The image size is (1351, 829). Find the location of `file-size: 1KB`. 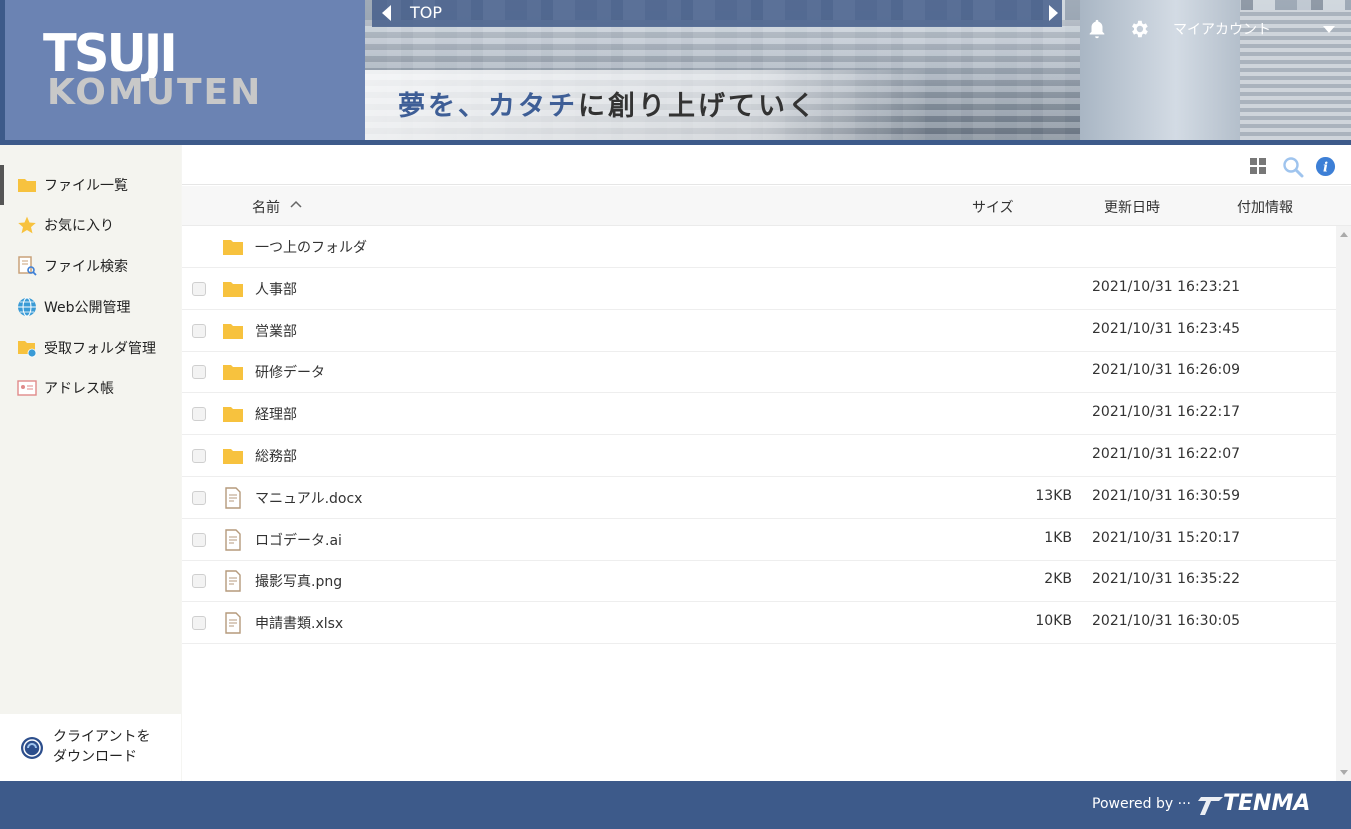

file-size: 1KB is located at coordinates (1058, 538).